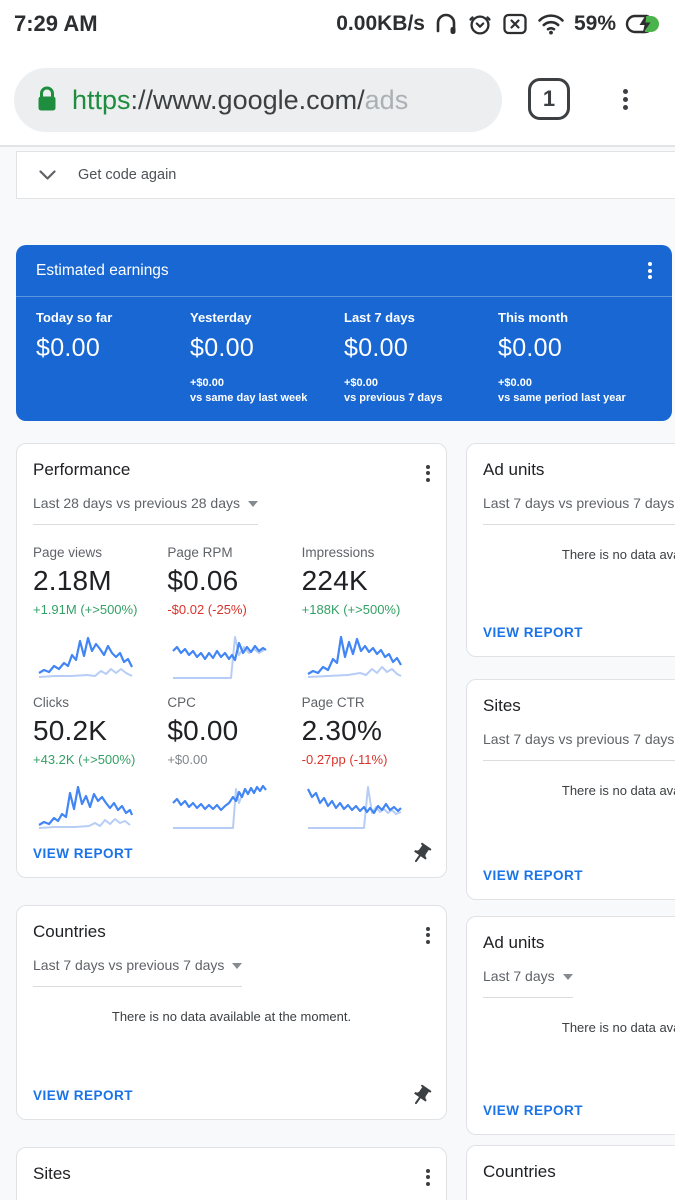 This screenshot has height=1200, width=675. Describe the element at coordinates (594, 23) in the screenshot. I see `battery-percent: 59%` at that location.